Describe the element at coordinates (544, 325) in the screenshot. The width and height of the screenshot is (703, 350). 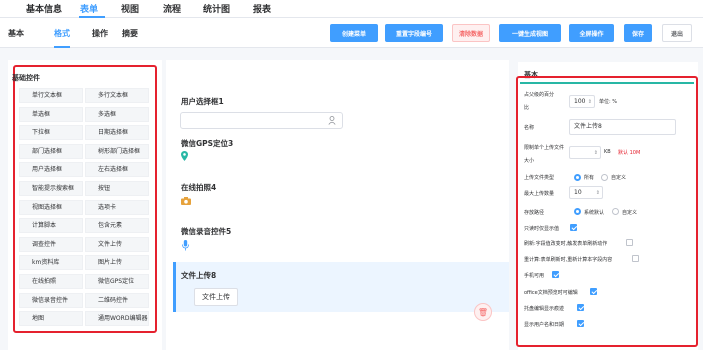
I see `showuser-label: 显示用户名和日期` at that location.